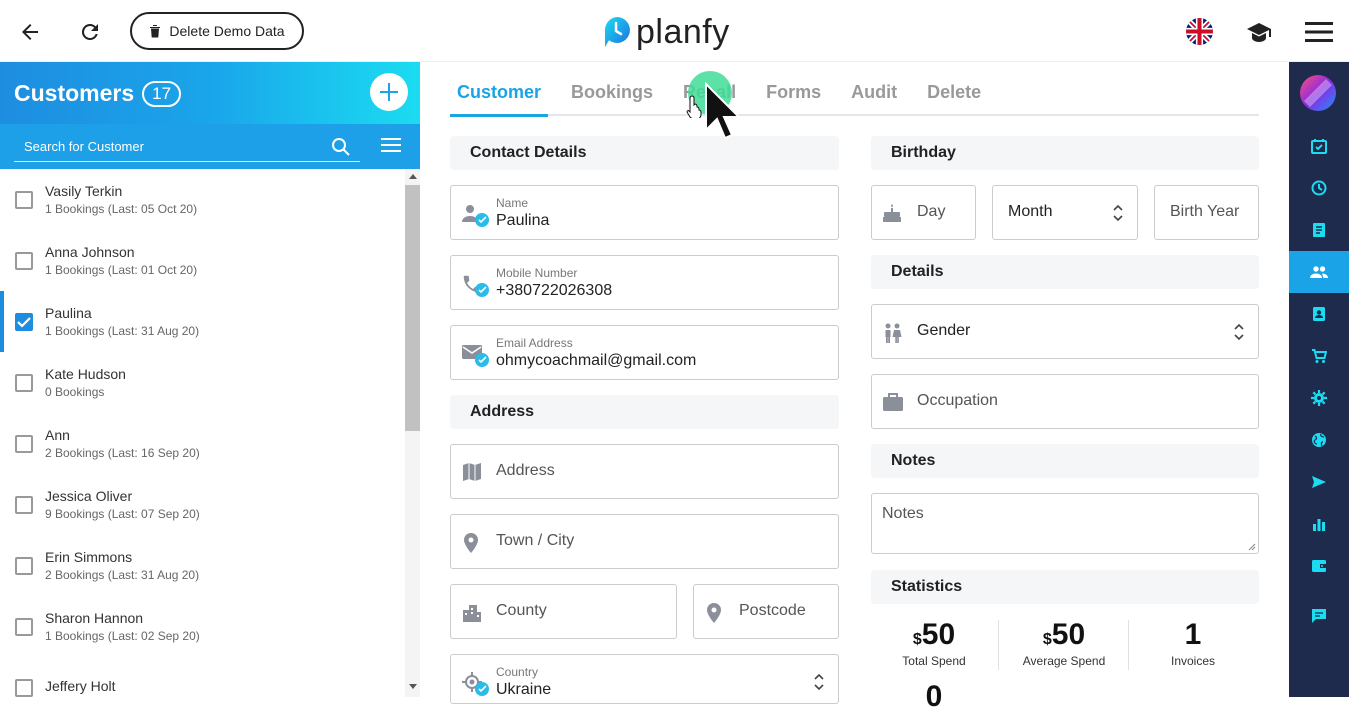 This screenshot has height=714, width=1349. I want to click on rail-customers, so click(1319, 272).